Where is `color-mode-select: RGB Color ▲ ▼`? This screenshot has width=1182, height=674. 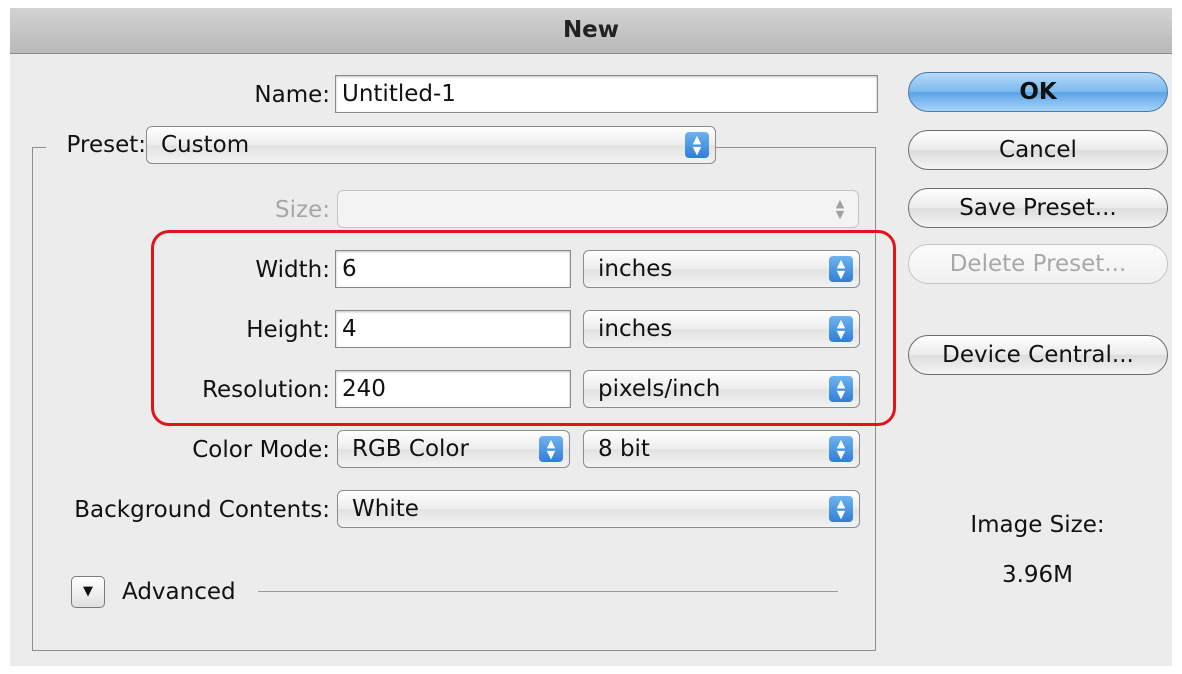 color-mode-select: RGB Color ▲ ▼ is located at coordinates (453, 449).